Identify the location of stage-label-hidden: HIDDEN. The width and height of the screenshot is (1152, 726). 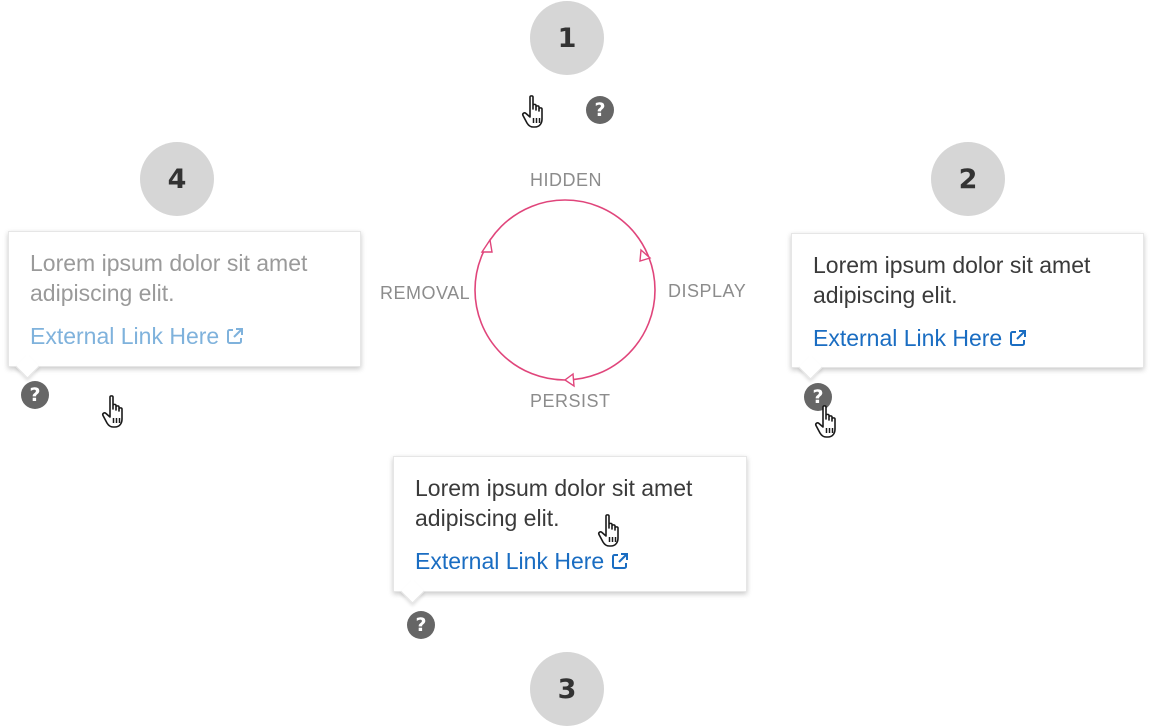
(566, 180).